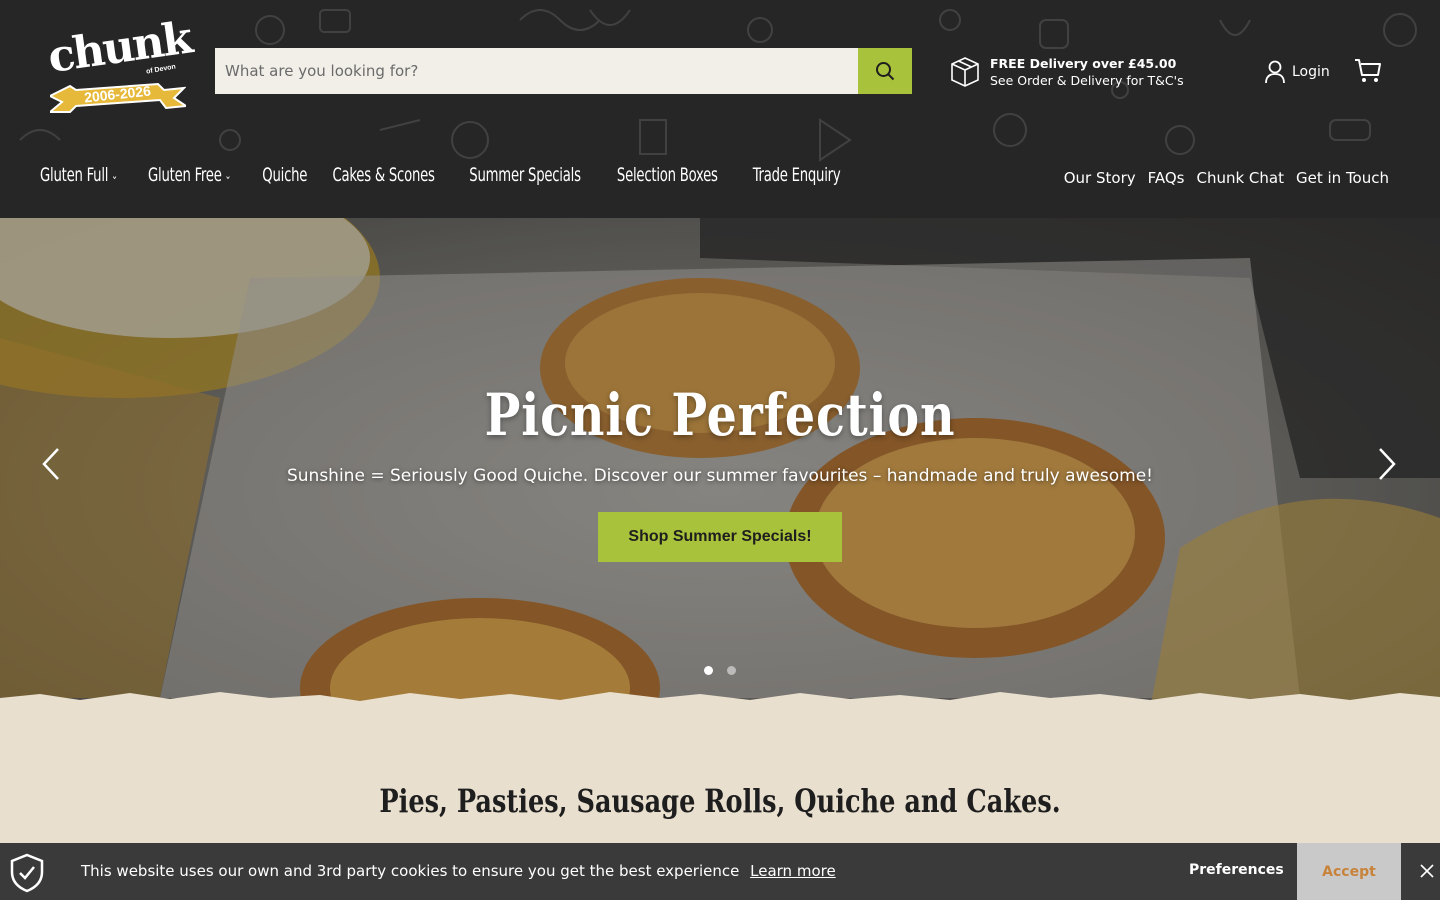 The height and width of the screenshot is (900, 1440). I want to click on cart-button, so click(1368, 73).